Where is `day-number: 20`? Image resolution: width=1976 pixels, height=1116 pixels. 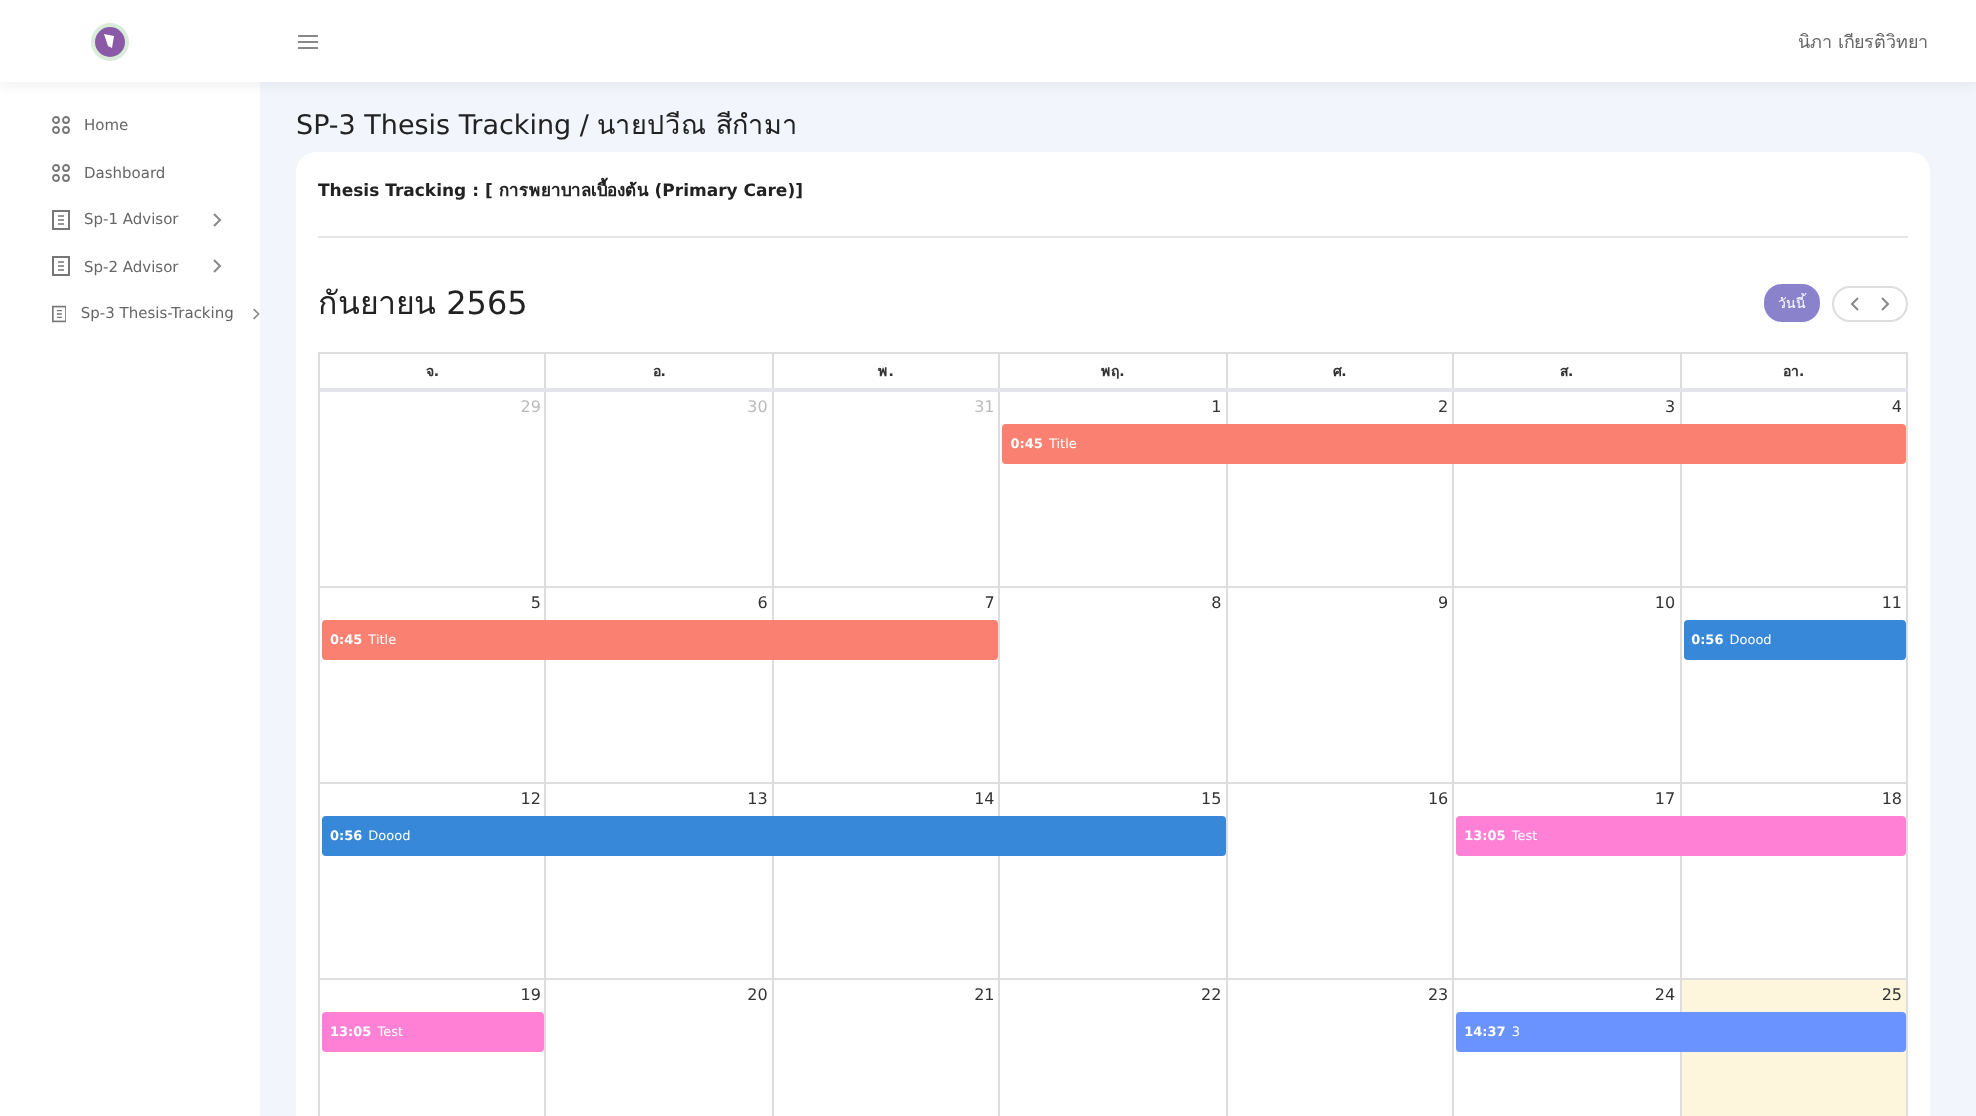
day-number: 20 is located at coordinates (758, 996).